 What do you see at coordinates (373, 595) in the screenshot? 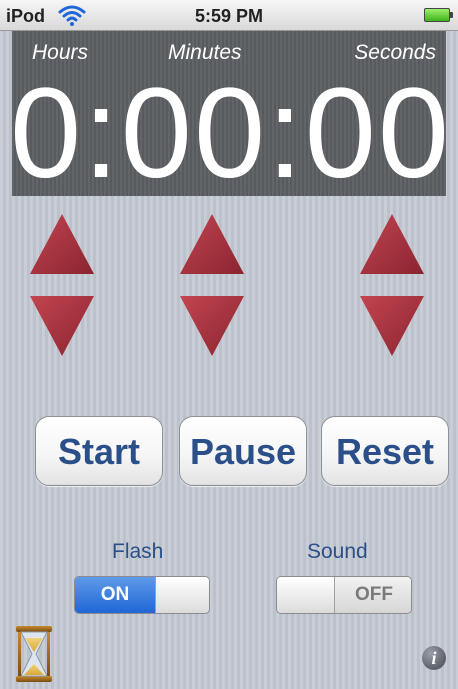
I see `sound-toggle-state: OFF` at bounding box center [373, 595].